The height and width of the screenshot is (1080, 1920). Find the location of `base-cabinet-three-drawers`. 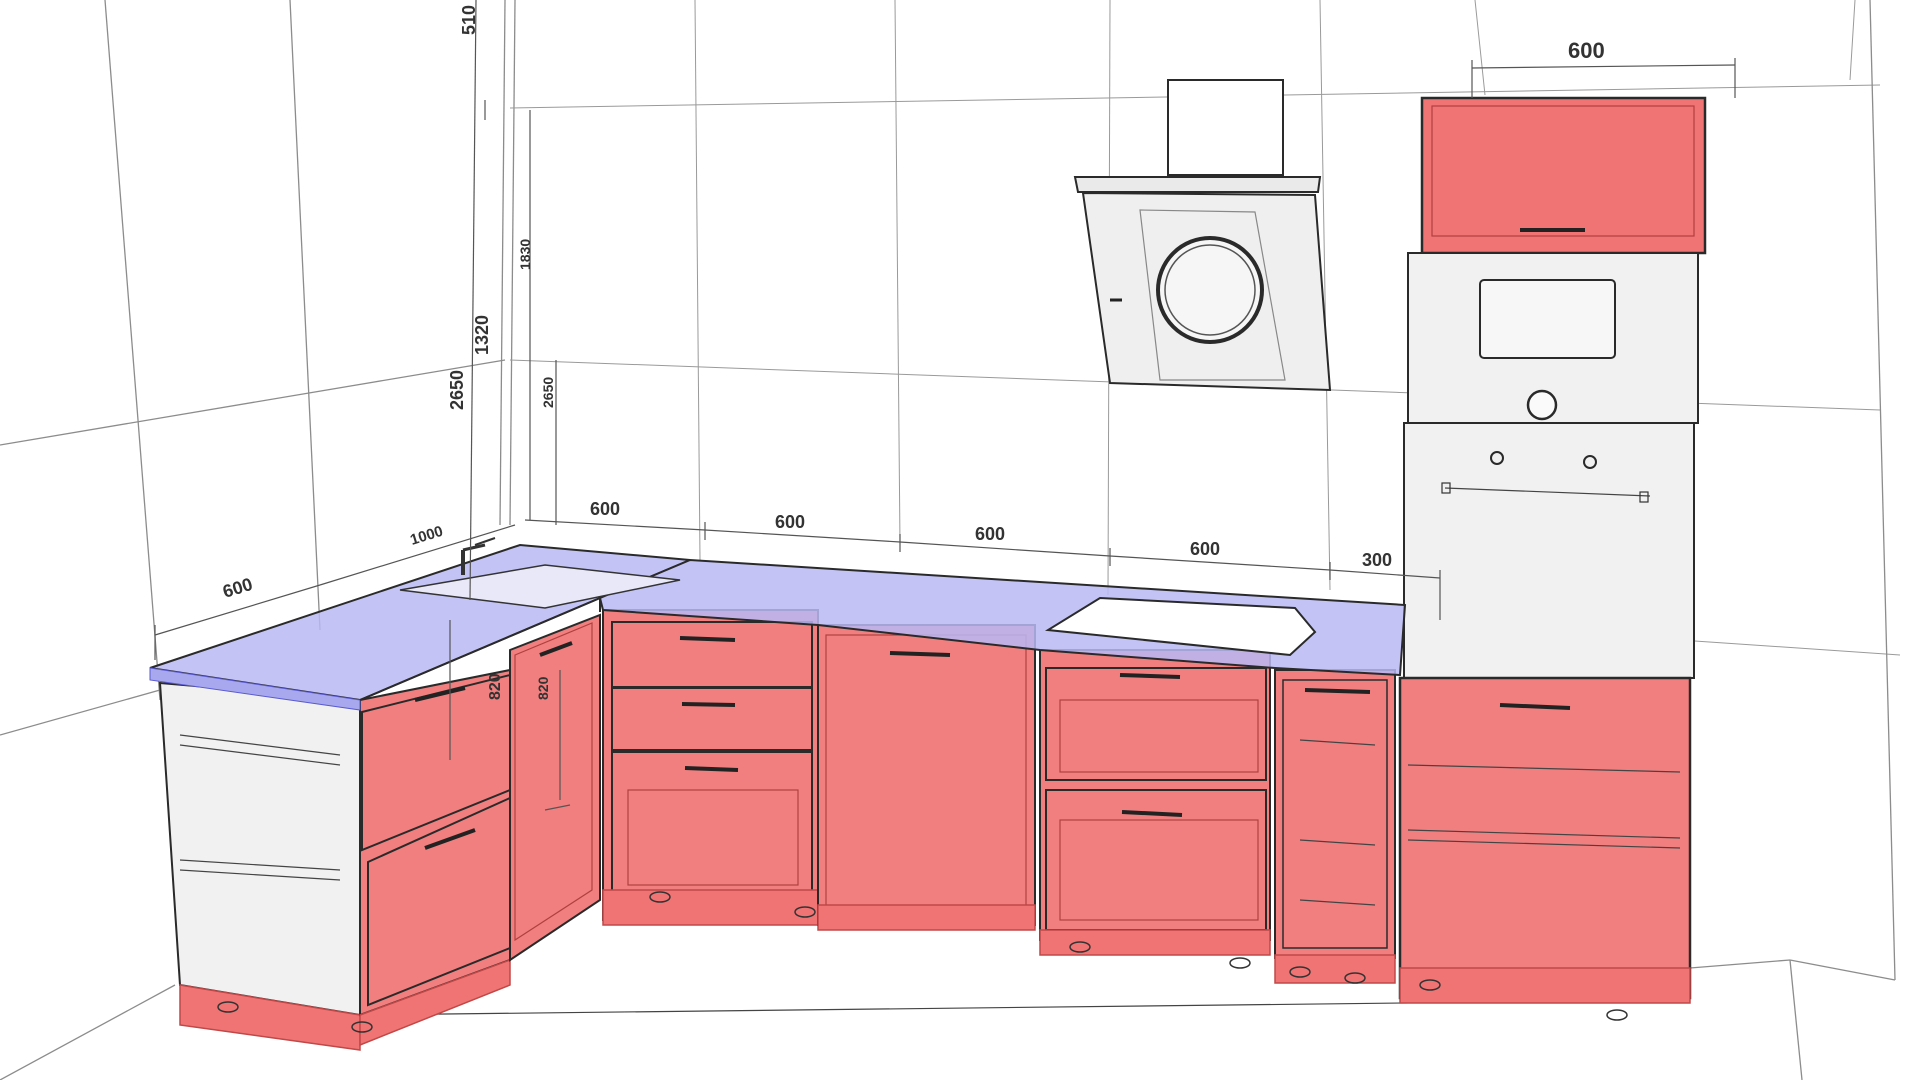

base-cabinet-three-drawers is located at coordinates (710, 767).